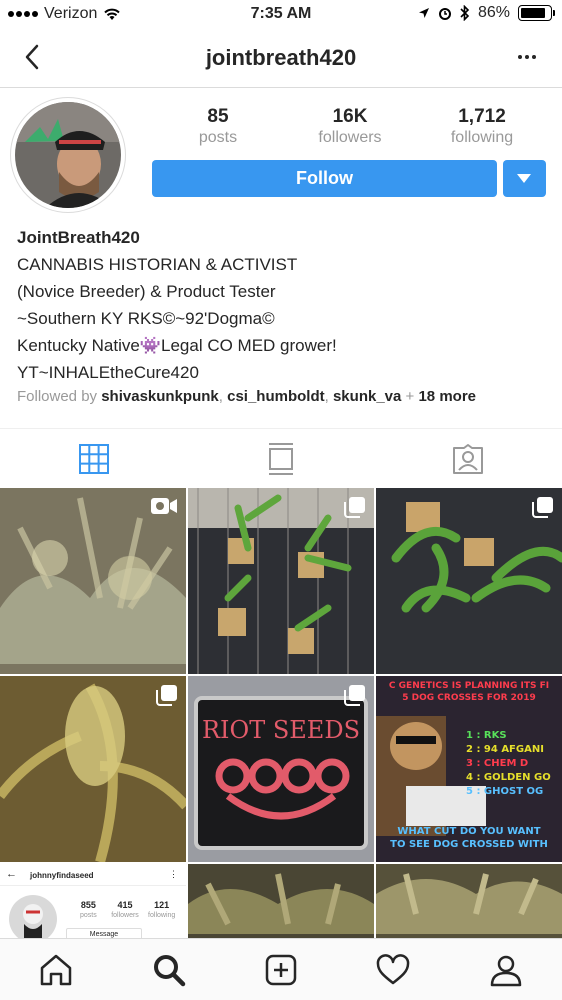 Image resolution: width=562 pixels, height=1000 pixels. What do you see at coordinates (468, 831) in the screenshot?
I see `meme-footer: WHAT CUT DO YOU WANT` at bounding box center [468, 831].